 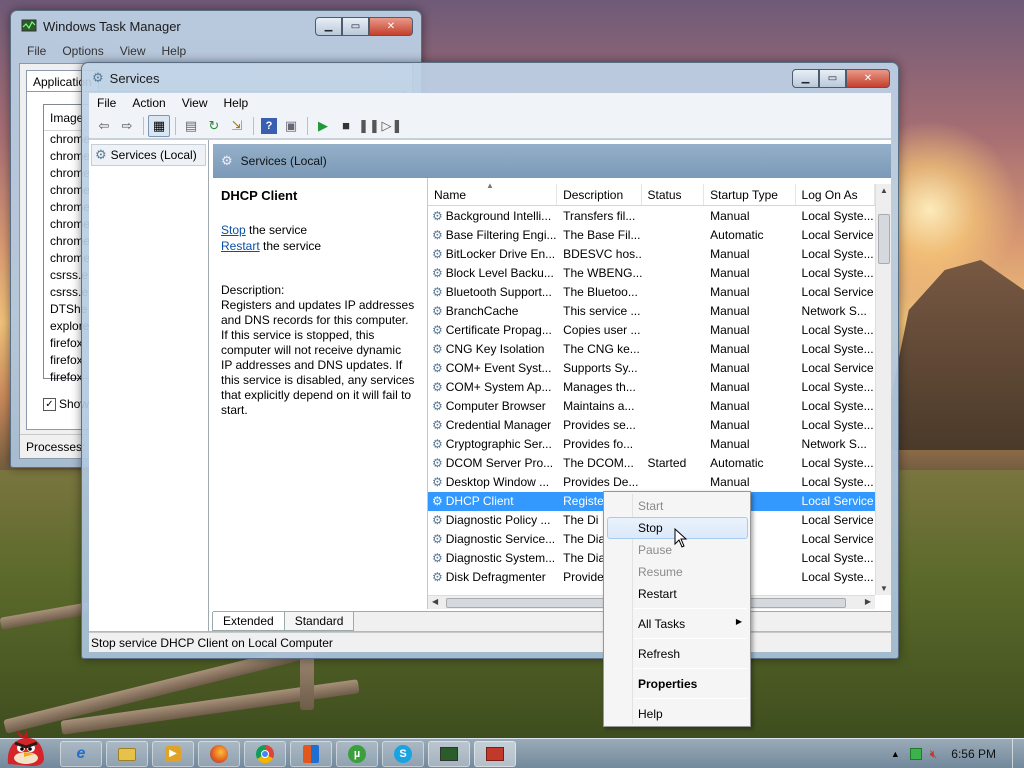 What do you see at coordinates (599, 194) in the screenshot?
I see `column-description: Description` at bounding box center [599, 194].